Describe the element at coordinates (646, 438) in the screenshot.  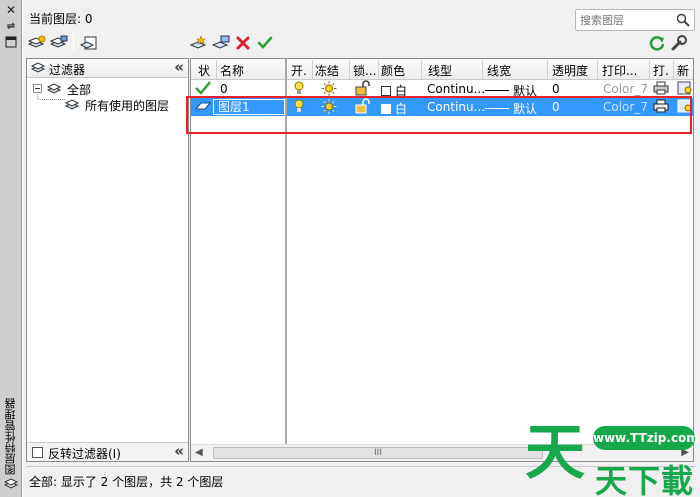
I see `watermark-url: www.TTzip.com` at that location.